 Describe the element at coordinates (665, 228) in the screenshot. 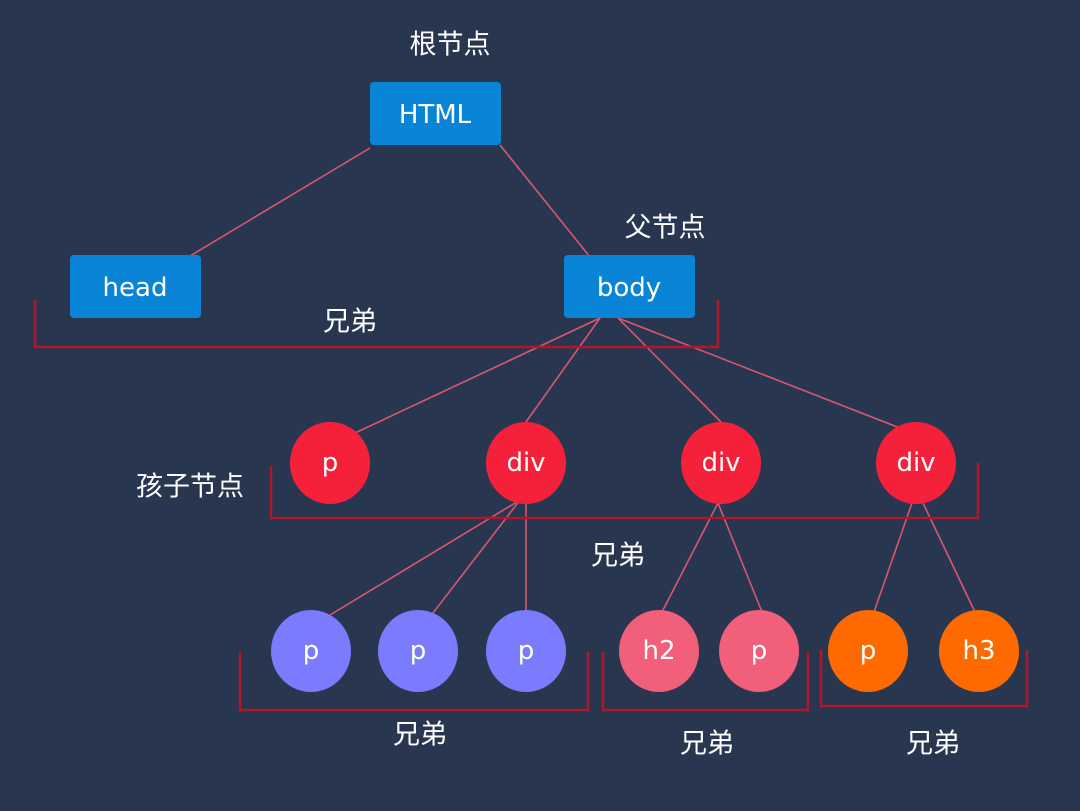

I see `annotation-parent: 父节点` at that location.